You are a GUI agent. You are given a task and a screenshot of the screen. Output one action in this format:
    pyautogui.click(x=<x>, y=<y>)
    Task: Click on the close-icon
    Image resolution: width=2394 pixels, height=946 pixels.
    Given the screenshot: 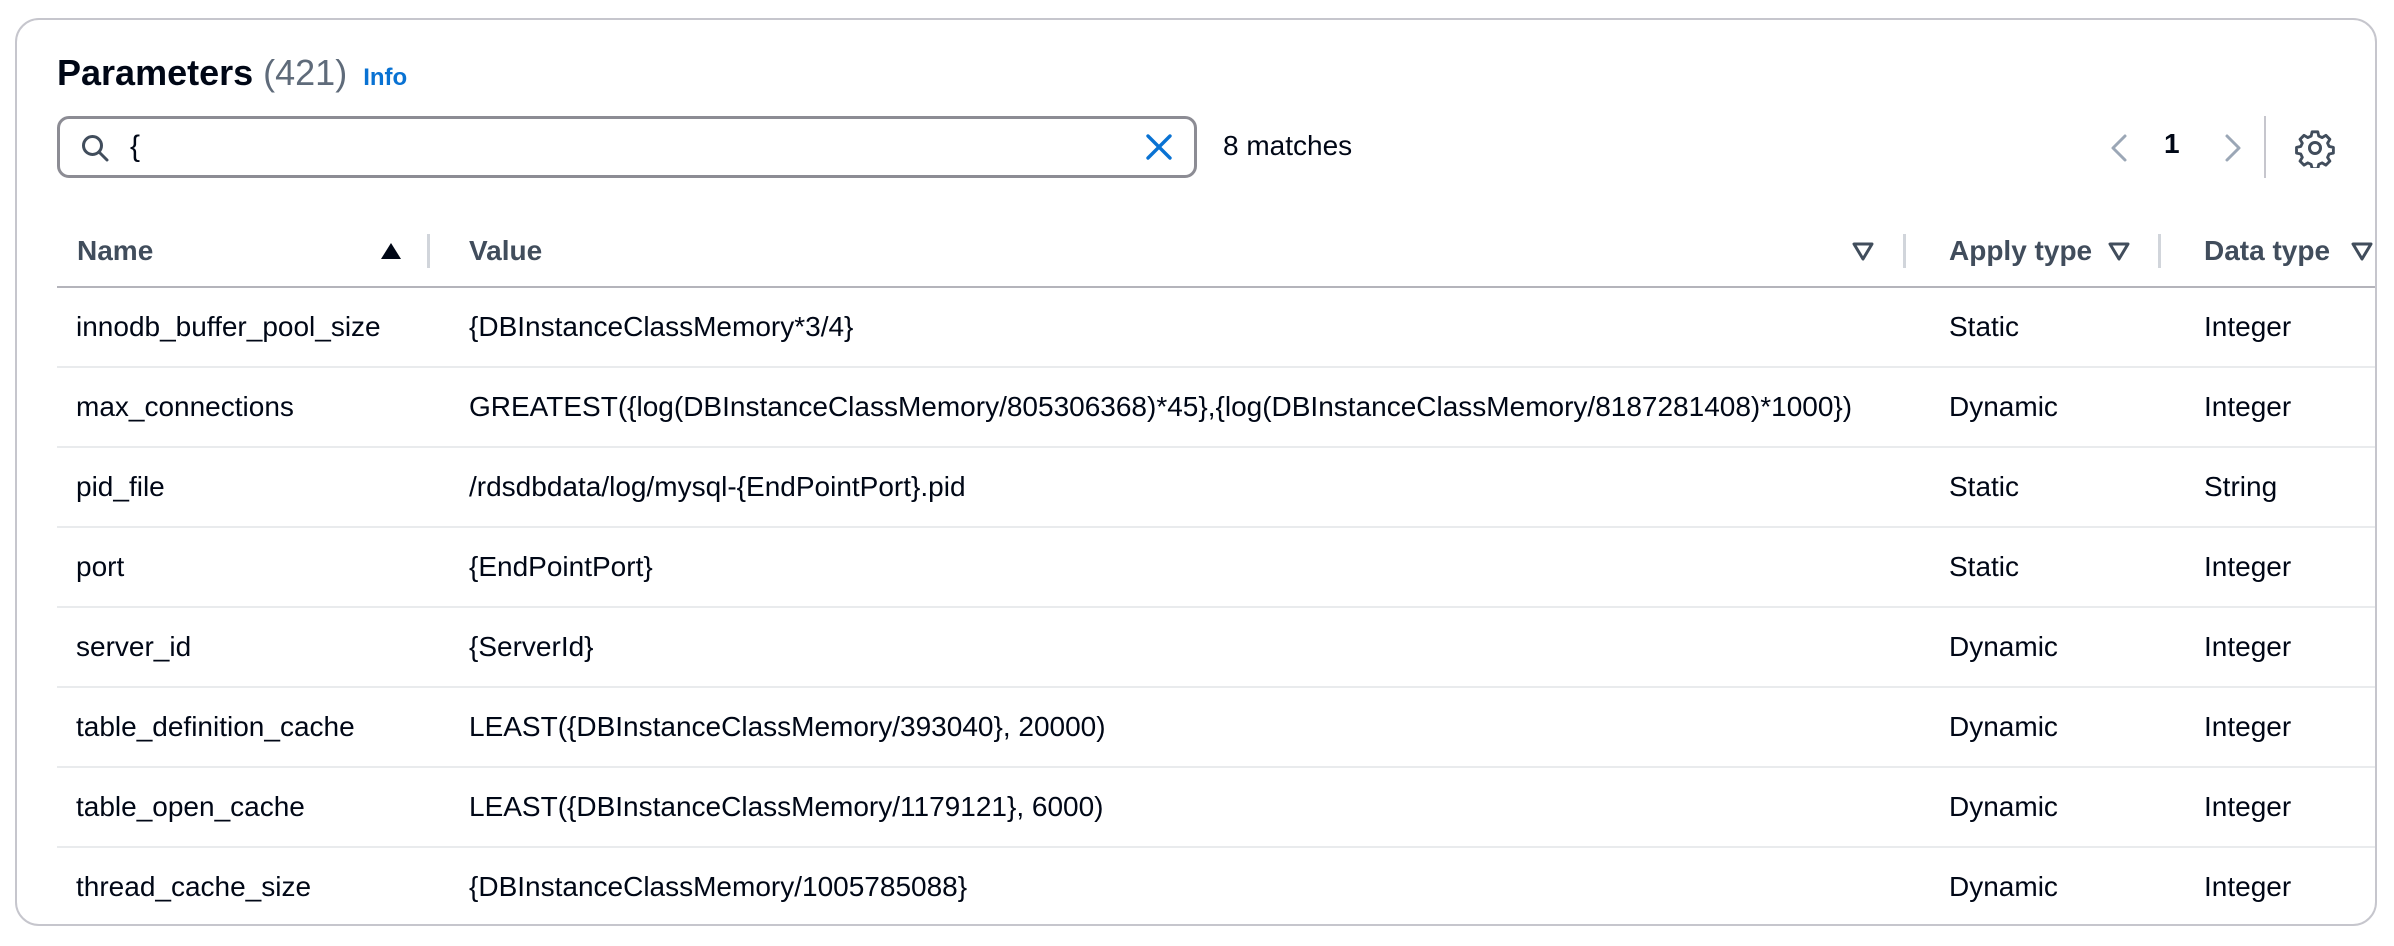 What is the action you would take?
    pyautogui.click(x=1159, y=147)
    